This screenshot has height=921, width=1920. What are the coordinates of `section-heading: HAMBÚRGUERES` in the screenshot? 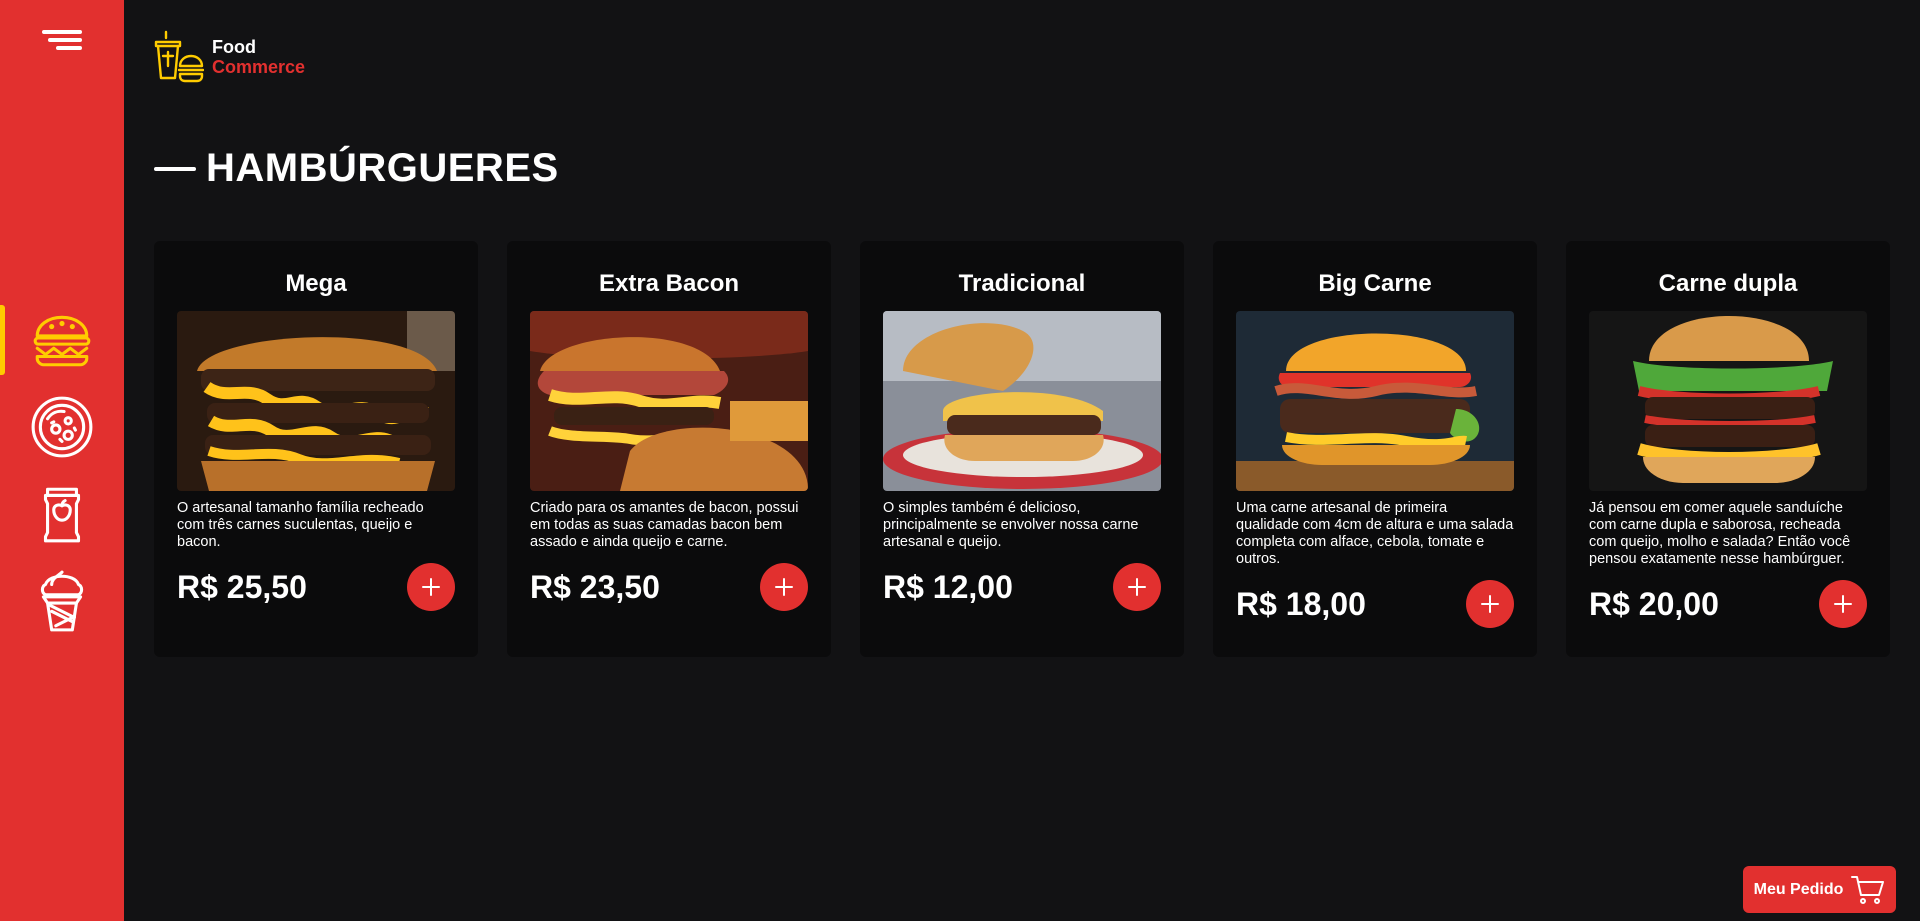 It's located at (356, 168).